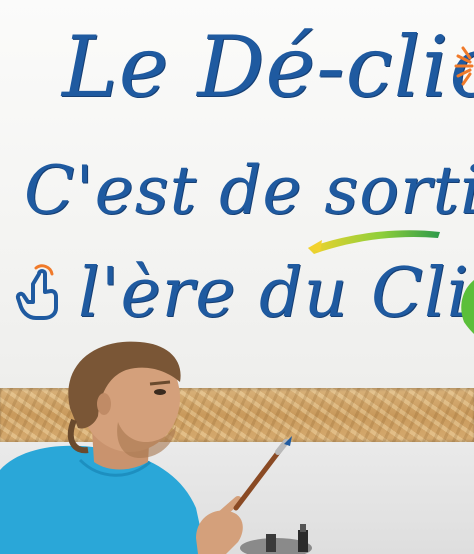  What do you see at coordinates (464, 66) in the screenshot?
I see `sun-icon` at bounding box center [464, 66].